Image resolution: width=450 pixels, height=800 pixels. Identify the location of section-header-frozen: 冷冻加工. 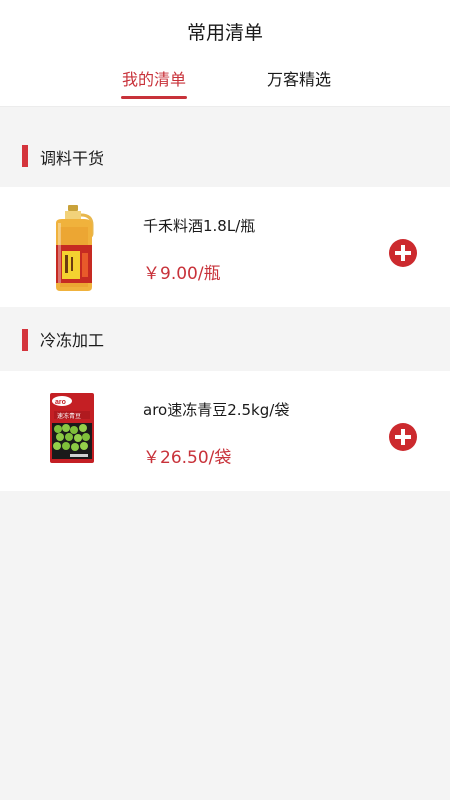
(225, 339).